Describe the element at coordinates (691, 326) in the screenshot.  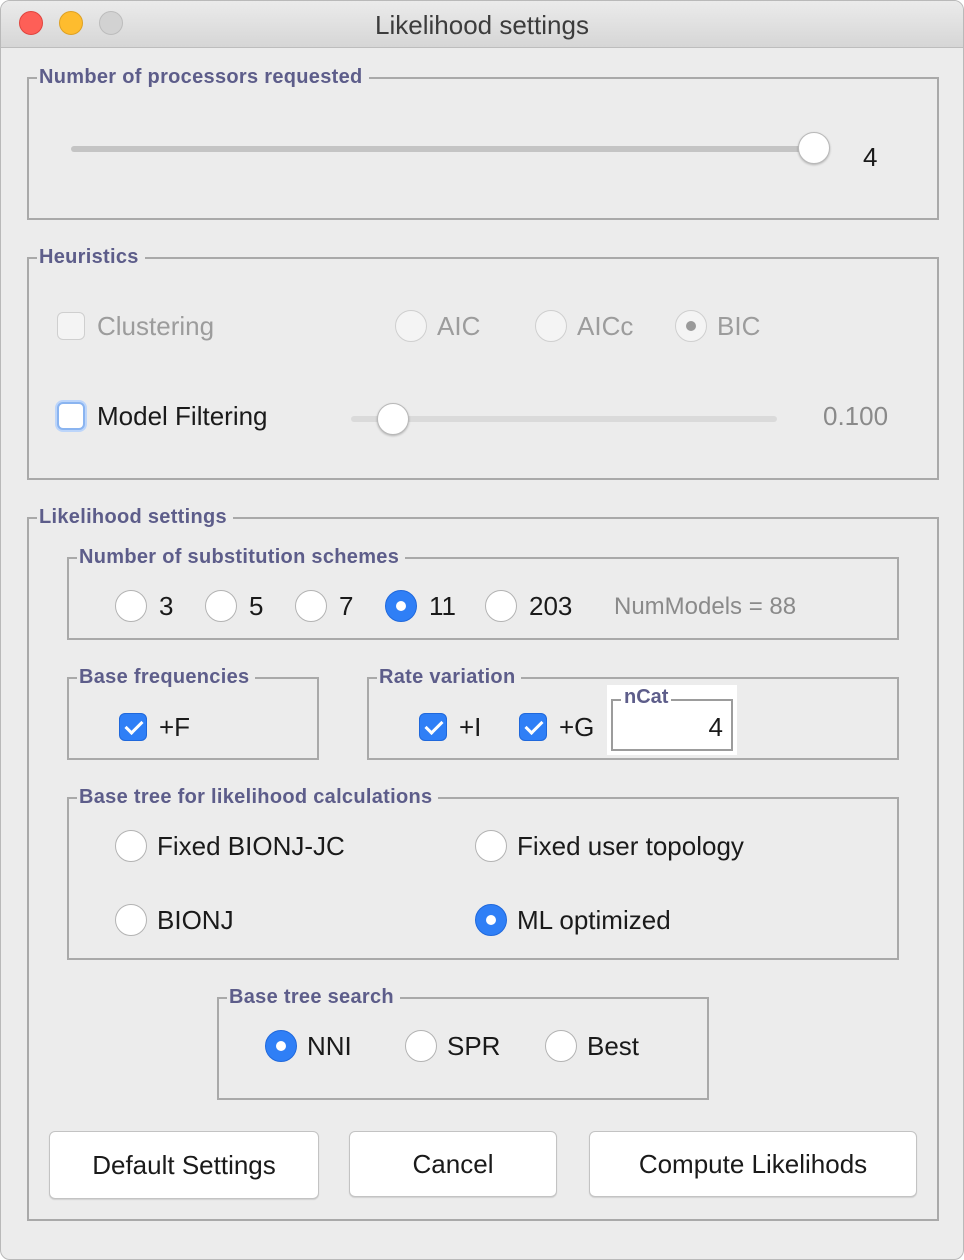
I see `bic-radio` at that location.